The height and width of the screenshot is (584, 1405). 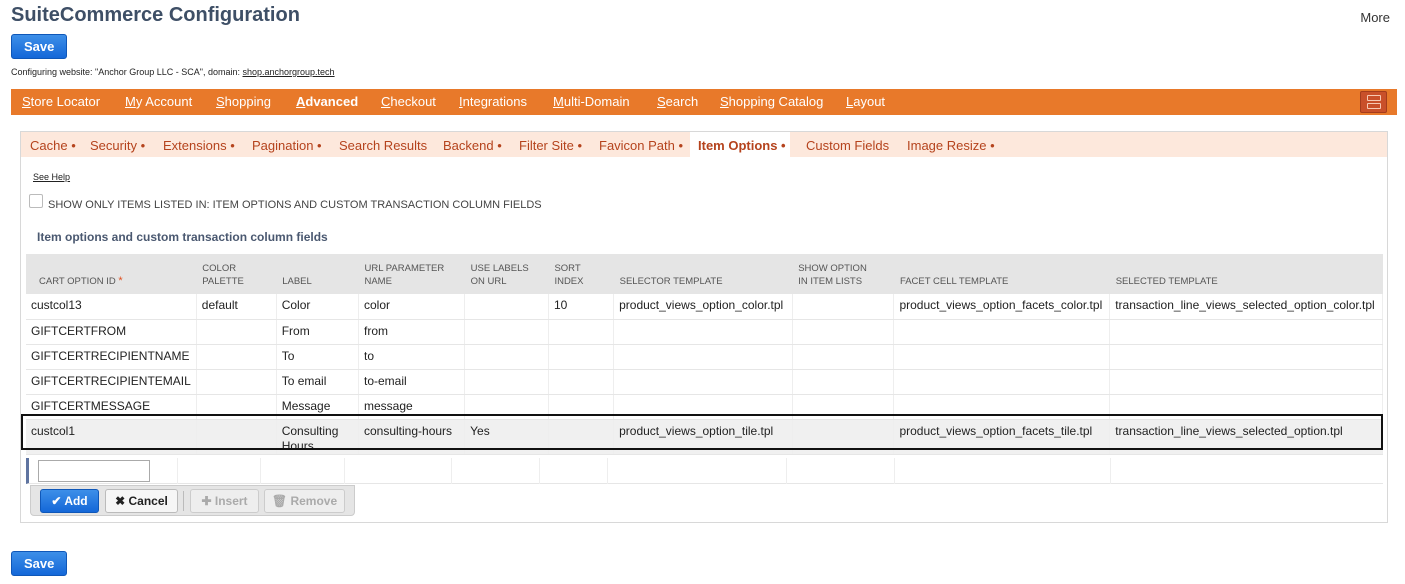 I want to click on table-cell: To, so click(x=317, y=357).